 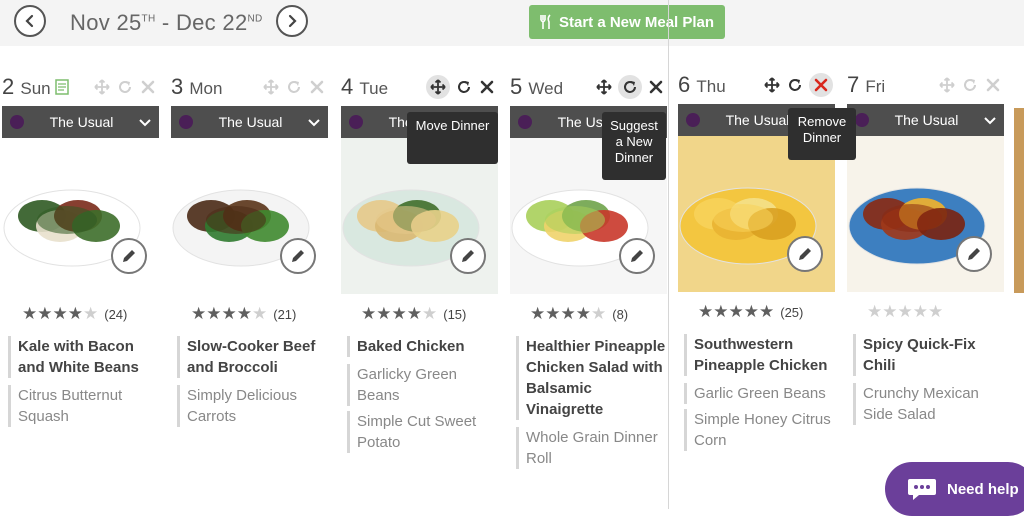 I want to click on new-plan-label: Start a New Meal Plan, so click(x=637, y=22).